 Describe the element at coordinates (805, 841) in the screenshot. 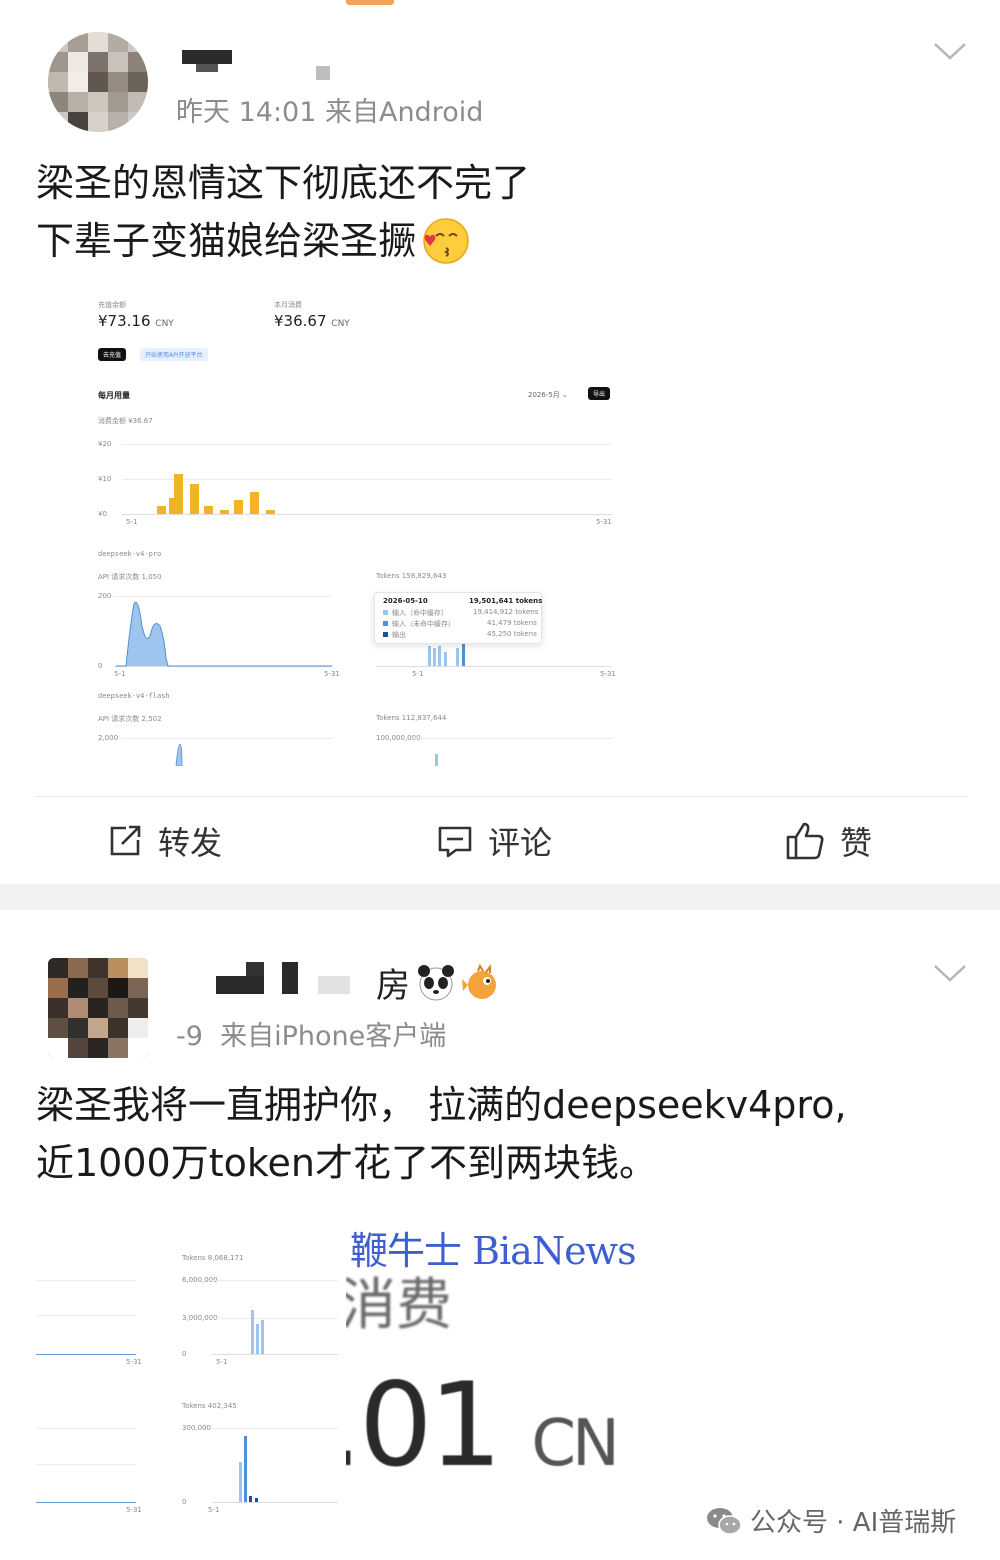

I see `thumbs-up-icon` at that location.